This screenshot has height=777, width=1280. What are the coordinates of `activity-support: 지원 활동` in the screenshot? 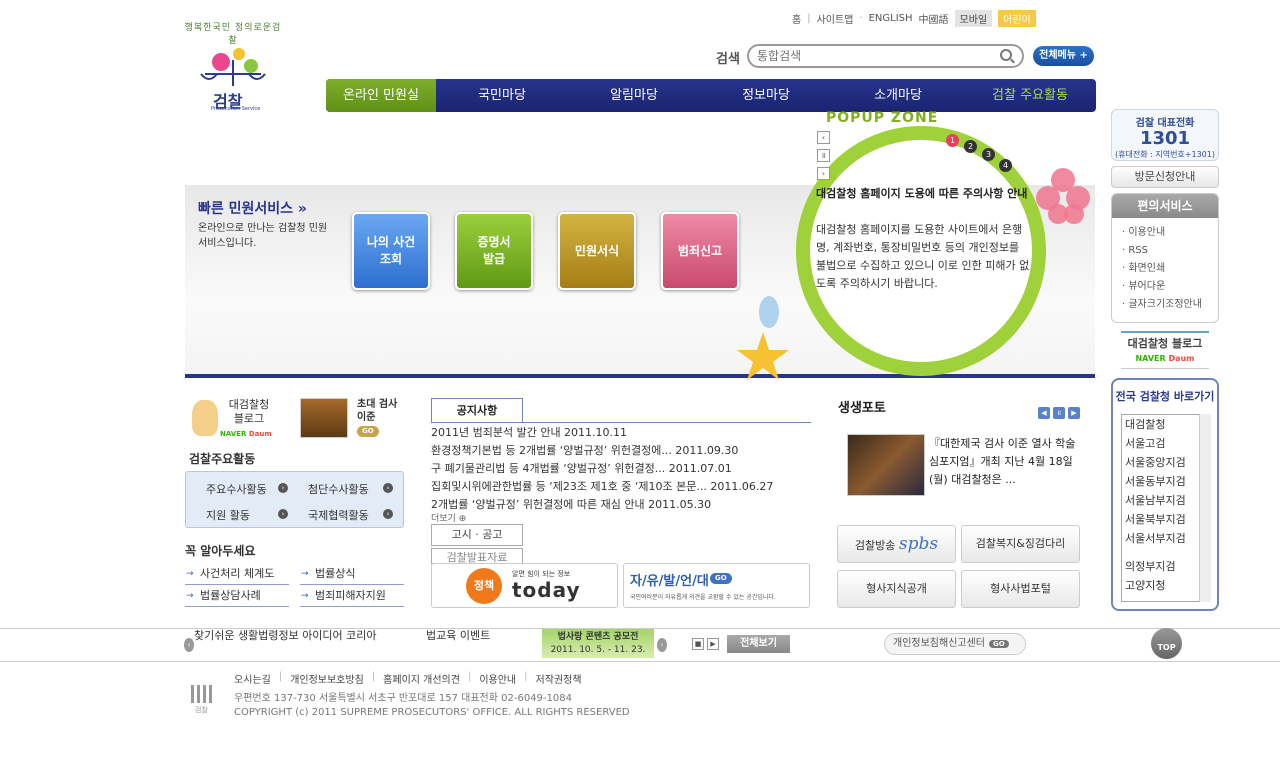 It's located at (228, 515).